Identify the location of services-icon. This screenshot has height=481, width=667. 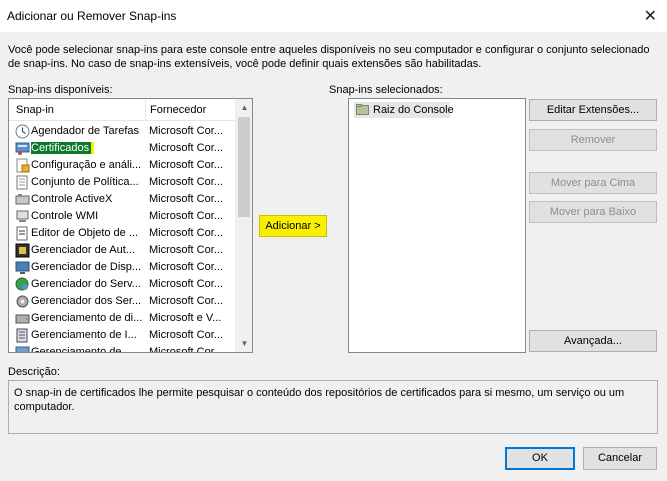
(22, 301).